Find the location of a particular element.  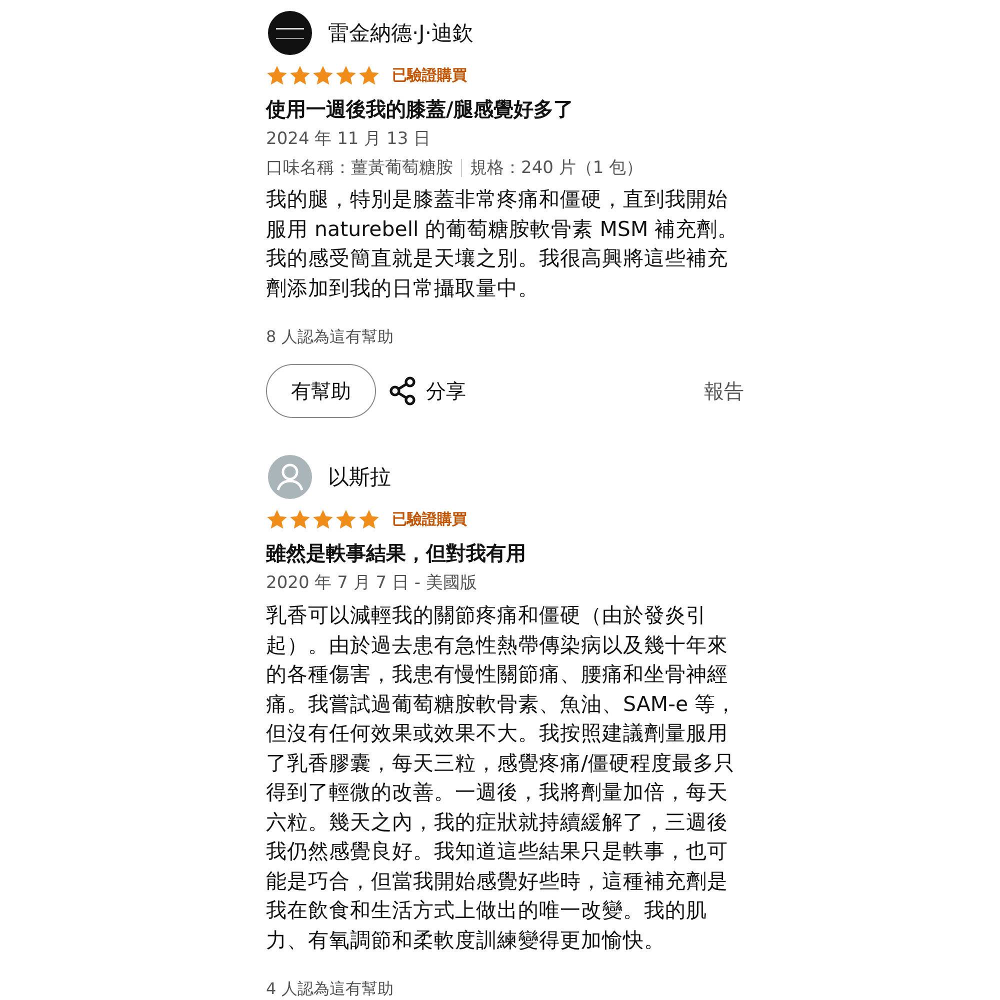

review-date: 2024 年 11 月 13 日 is located at coordinates (349, 139).